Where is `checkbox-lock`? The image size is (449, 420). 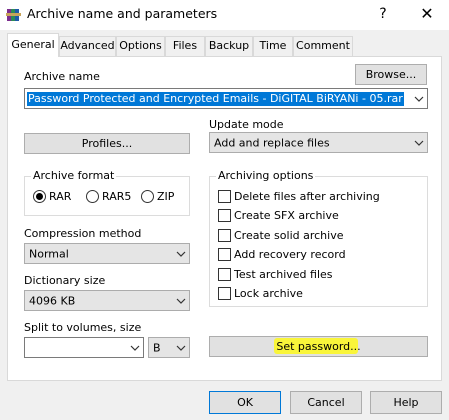
checkbox-lock is located at coordinates (224, 293).